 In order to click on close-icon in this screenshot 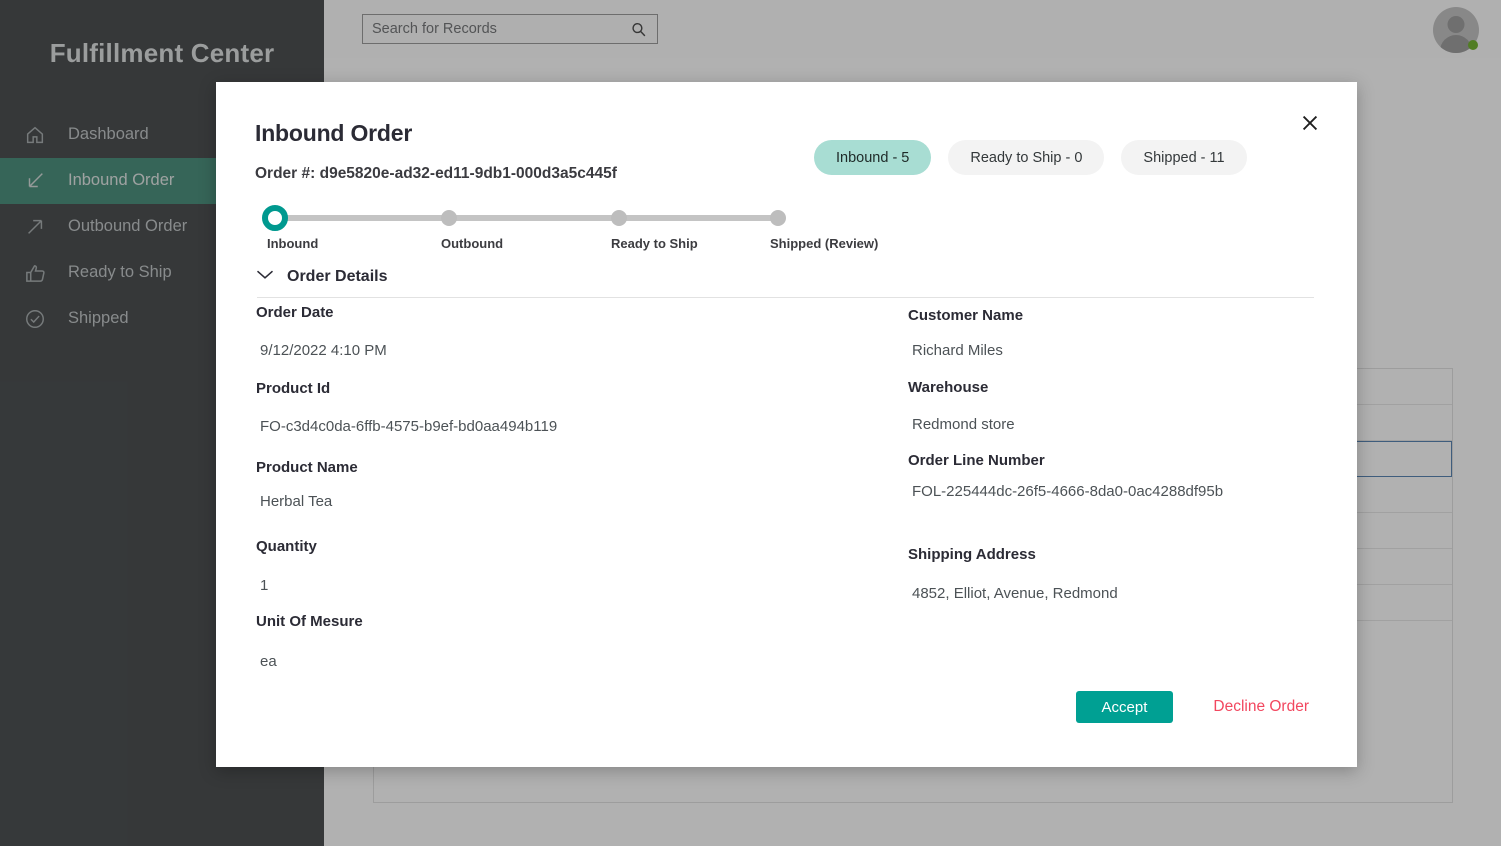, I will do `click(1310, 123)`.